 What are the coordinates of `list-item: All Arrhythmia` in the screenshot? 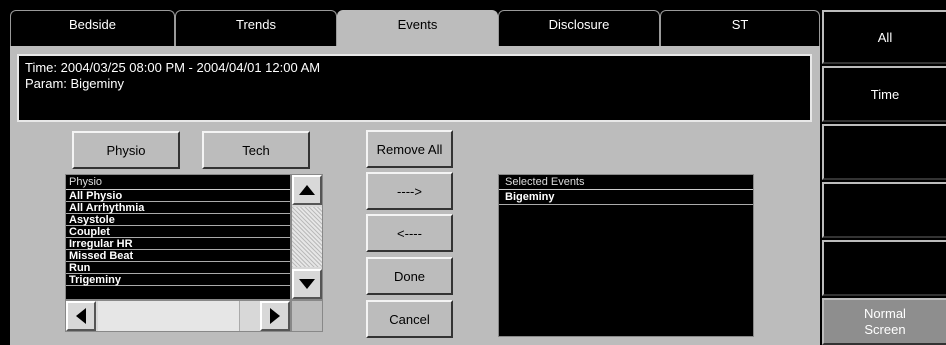 It's located at (178, 208).